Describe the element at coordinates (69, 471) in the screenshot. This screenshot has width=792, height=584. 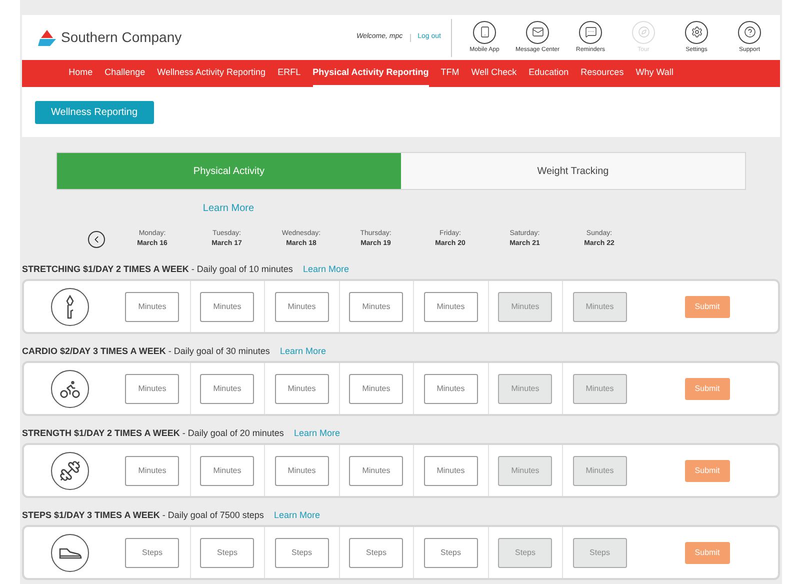
I see `dumbbell-icon` at that location.